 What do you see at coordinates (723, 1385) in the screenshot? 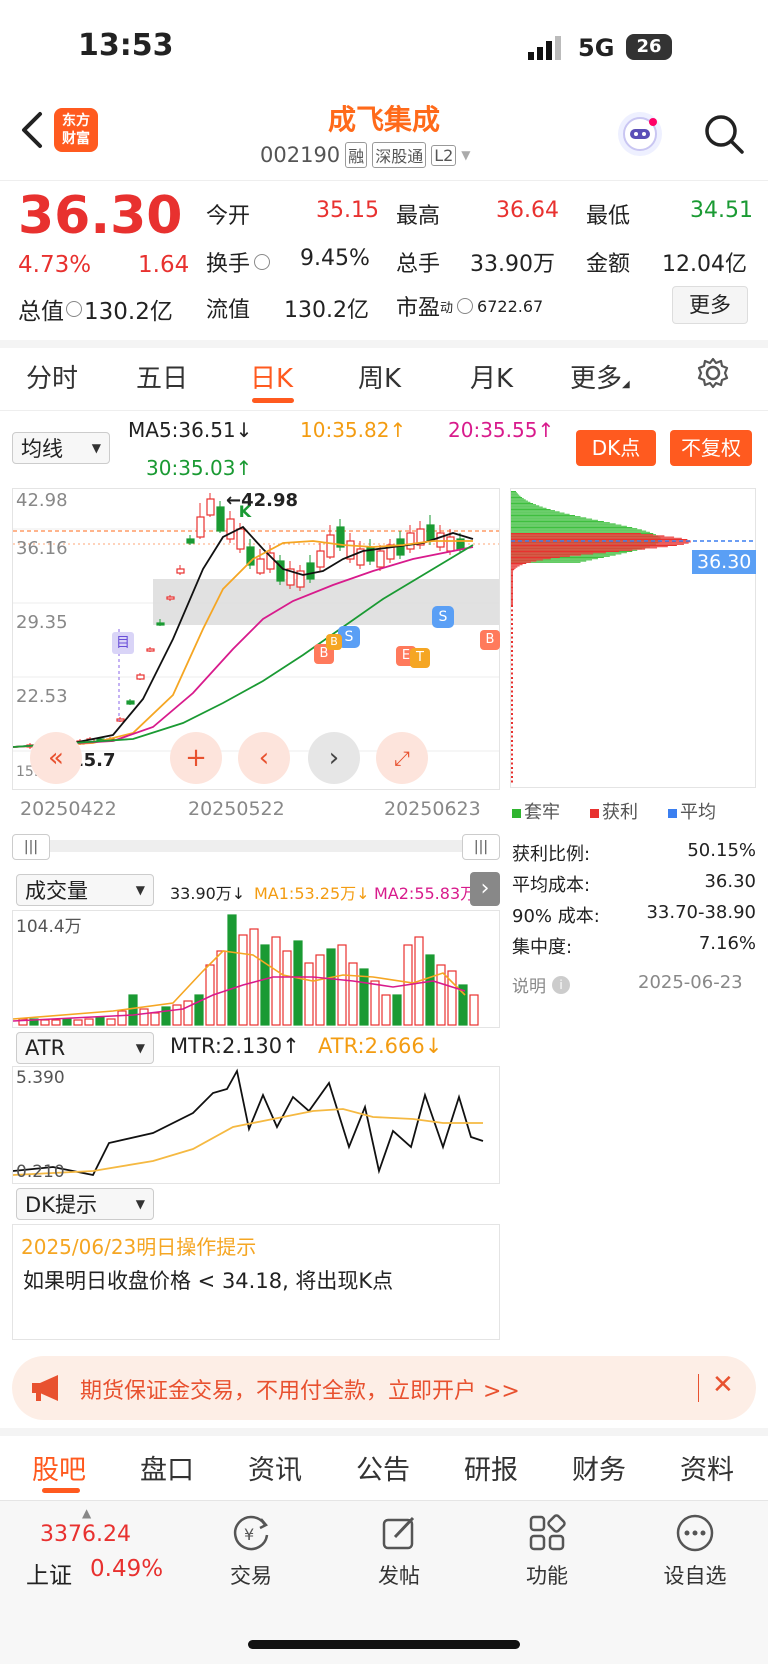
I see `close-icon: ✕` at bounding box center [723, 1385].